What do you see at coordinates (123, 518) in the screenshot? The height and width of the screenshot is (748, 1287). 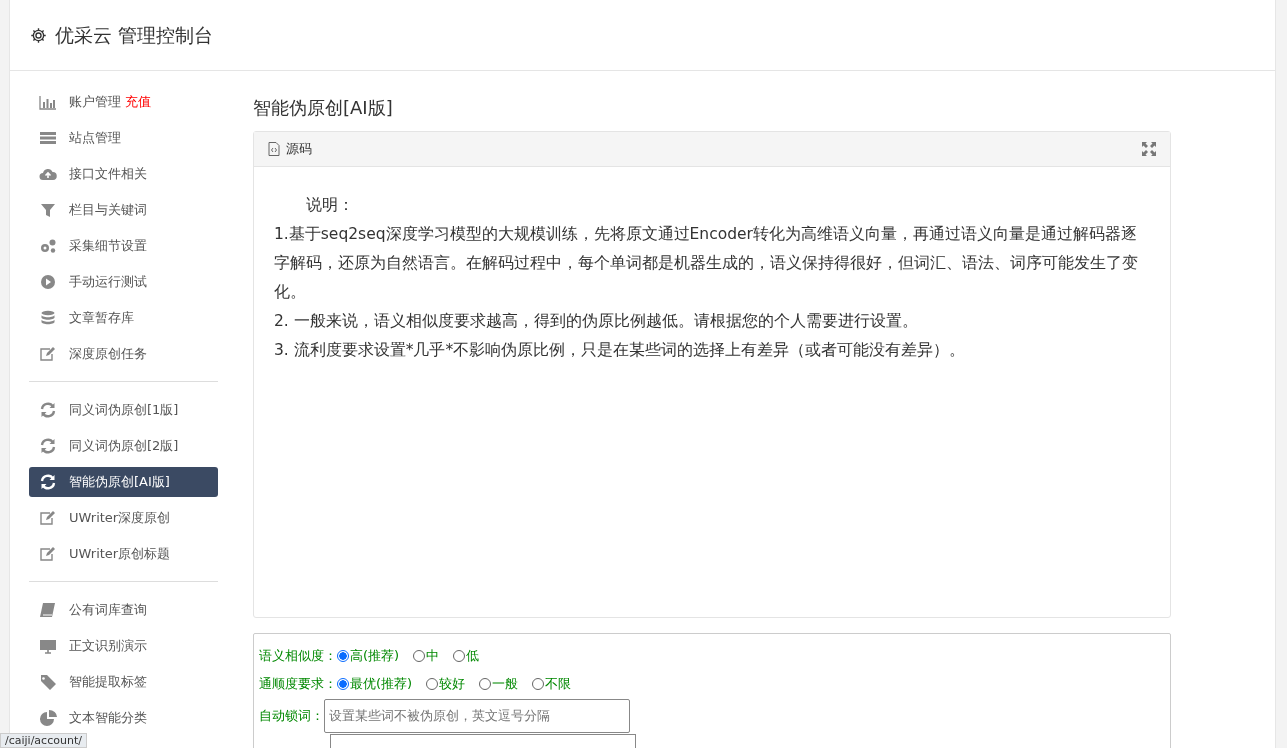 I see `sidebar-item: UWriter深度原创` at bounding box center [123, 518].